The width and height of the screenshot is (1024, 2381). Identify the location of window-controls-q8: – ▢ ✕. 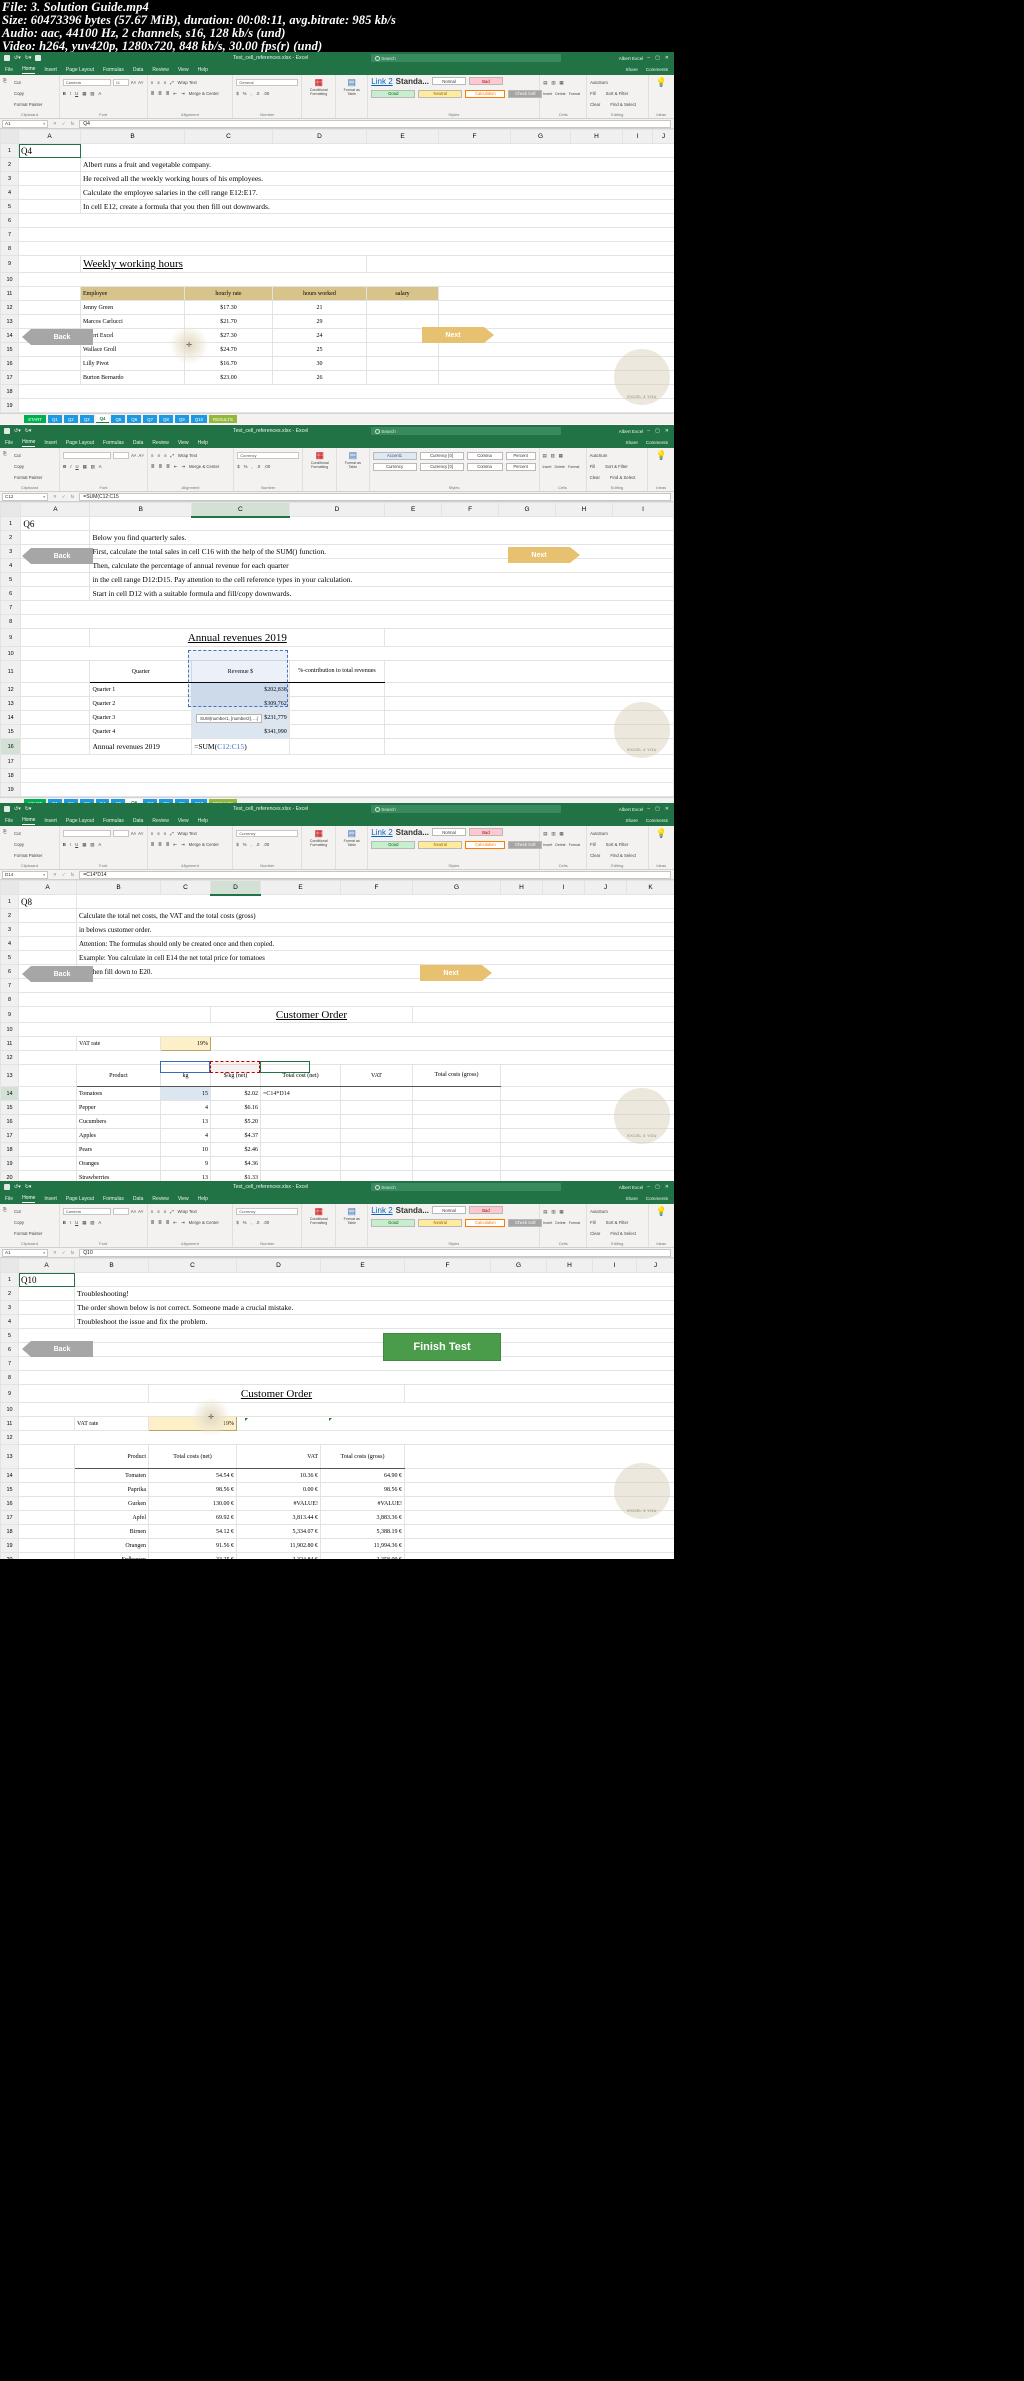
(660, 809).